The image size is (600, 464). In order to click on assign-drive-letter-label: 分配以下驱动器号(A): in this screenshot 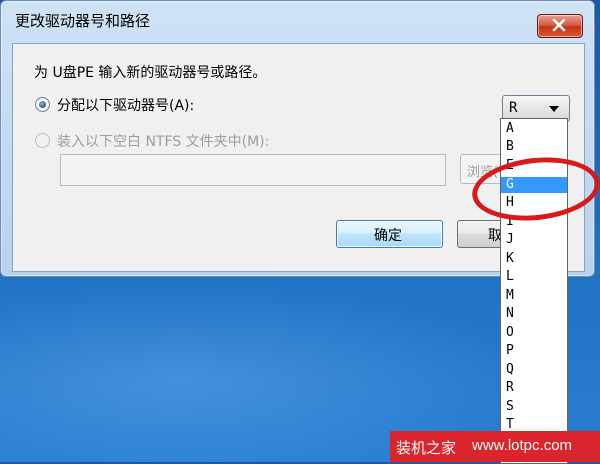, I will do `click(125, 105)`.